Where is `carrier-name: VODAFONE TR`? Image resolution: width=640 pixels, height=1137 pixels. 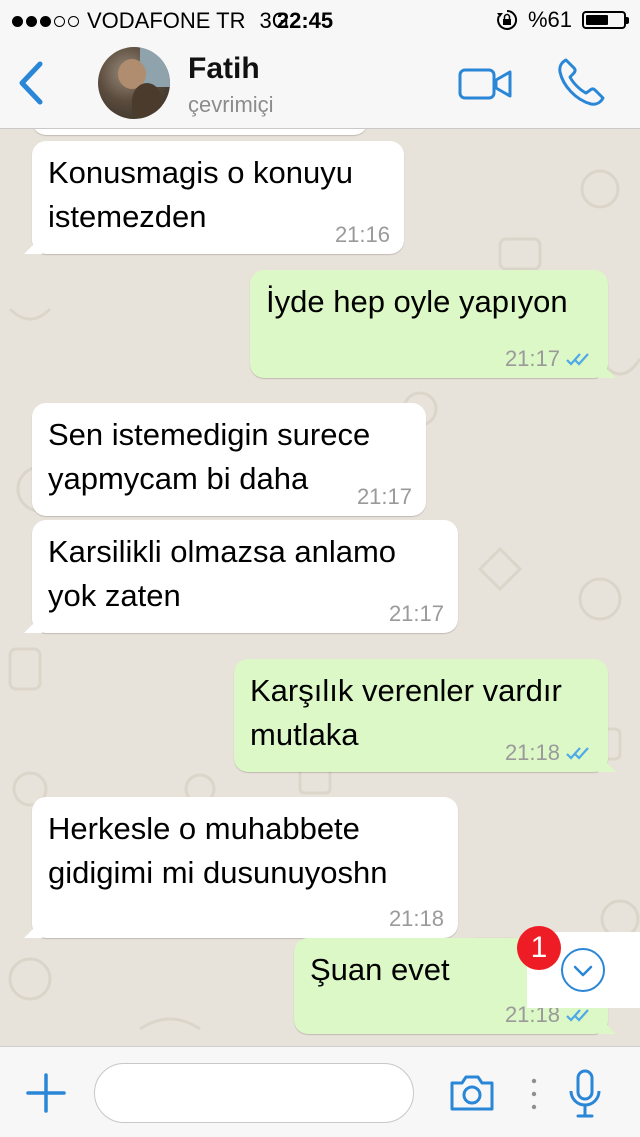
carrier-name: VODAFONE TR is located at coordinates (166, 20).